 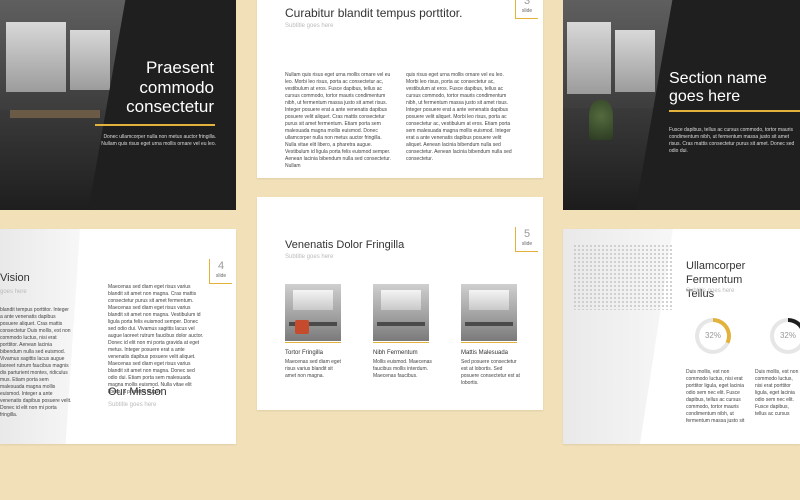 I want to click on percentage-value-2: 32%, so click(x=787, y=336).